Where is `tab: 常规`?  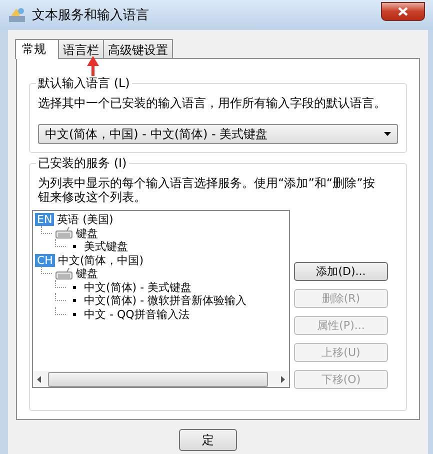 tab: 常规 is located at coordinates (37, 49).